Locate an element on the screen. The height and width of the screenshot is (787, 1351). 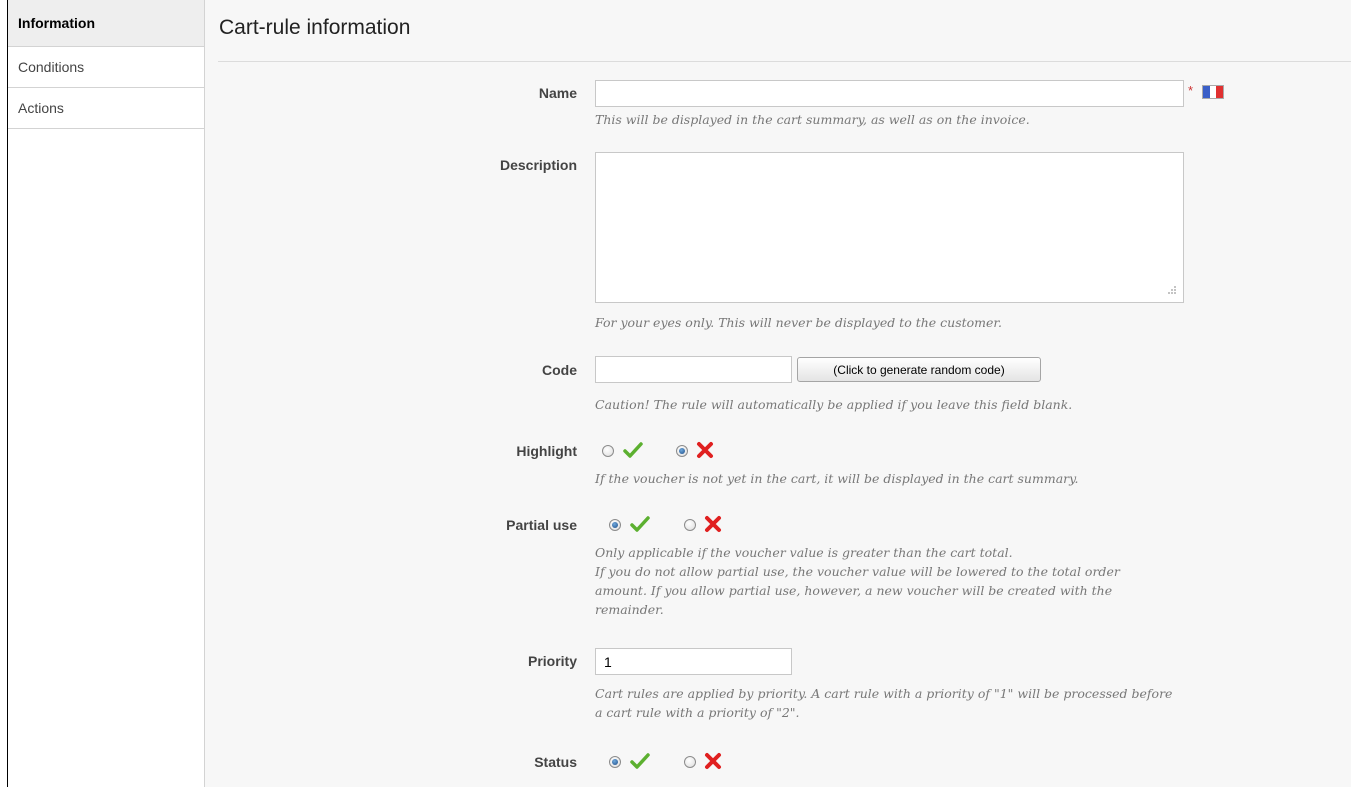
priority-label: Priority is located at coordinates (552, 661).